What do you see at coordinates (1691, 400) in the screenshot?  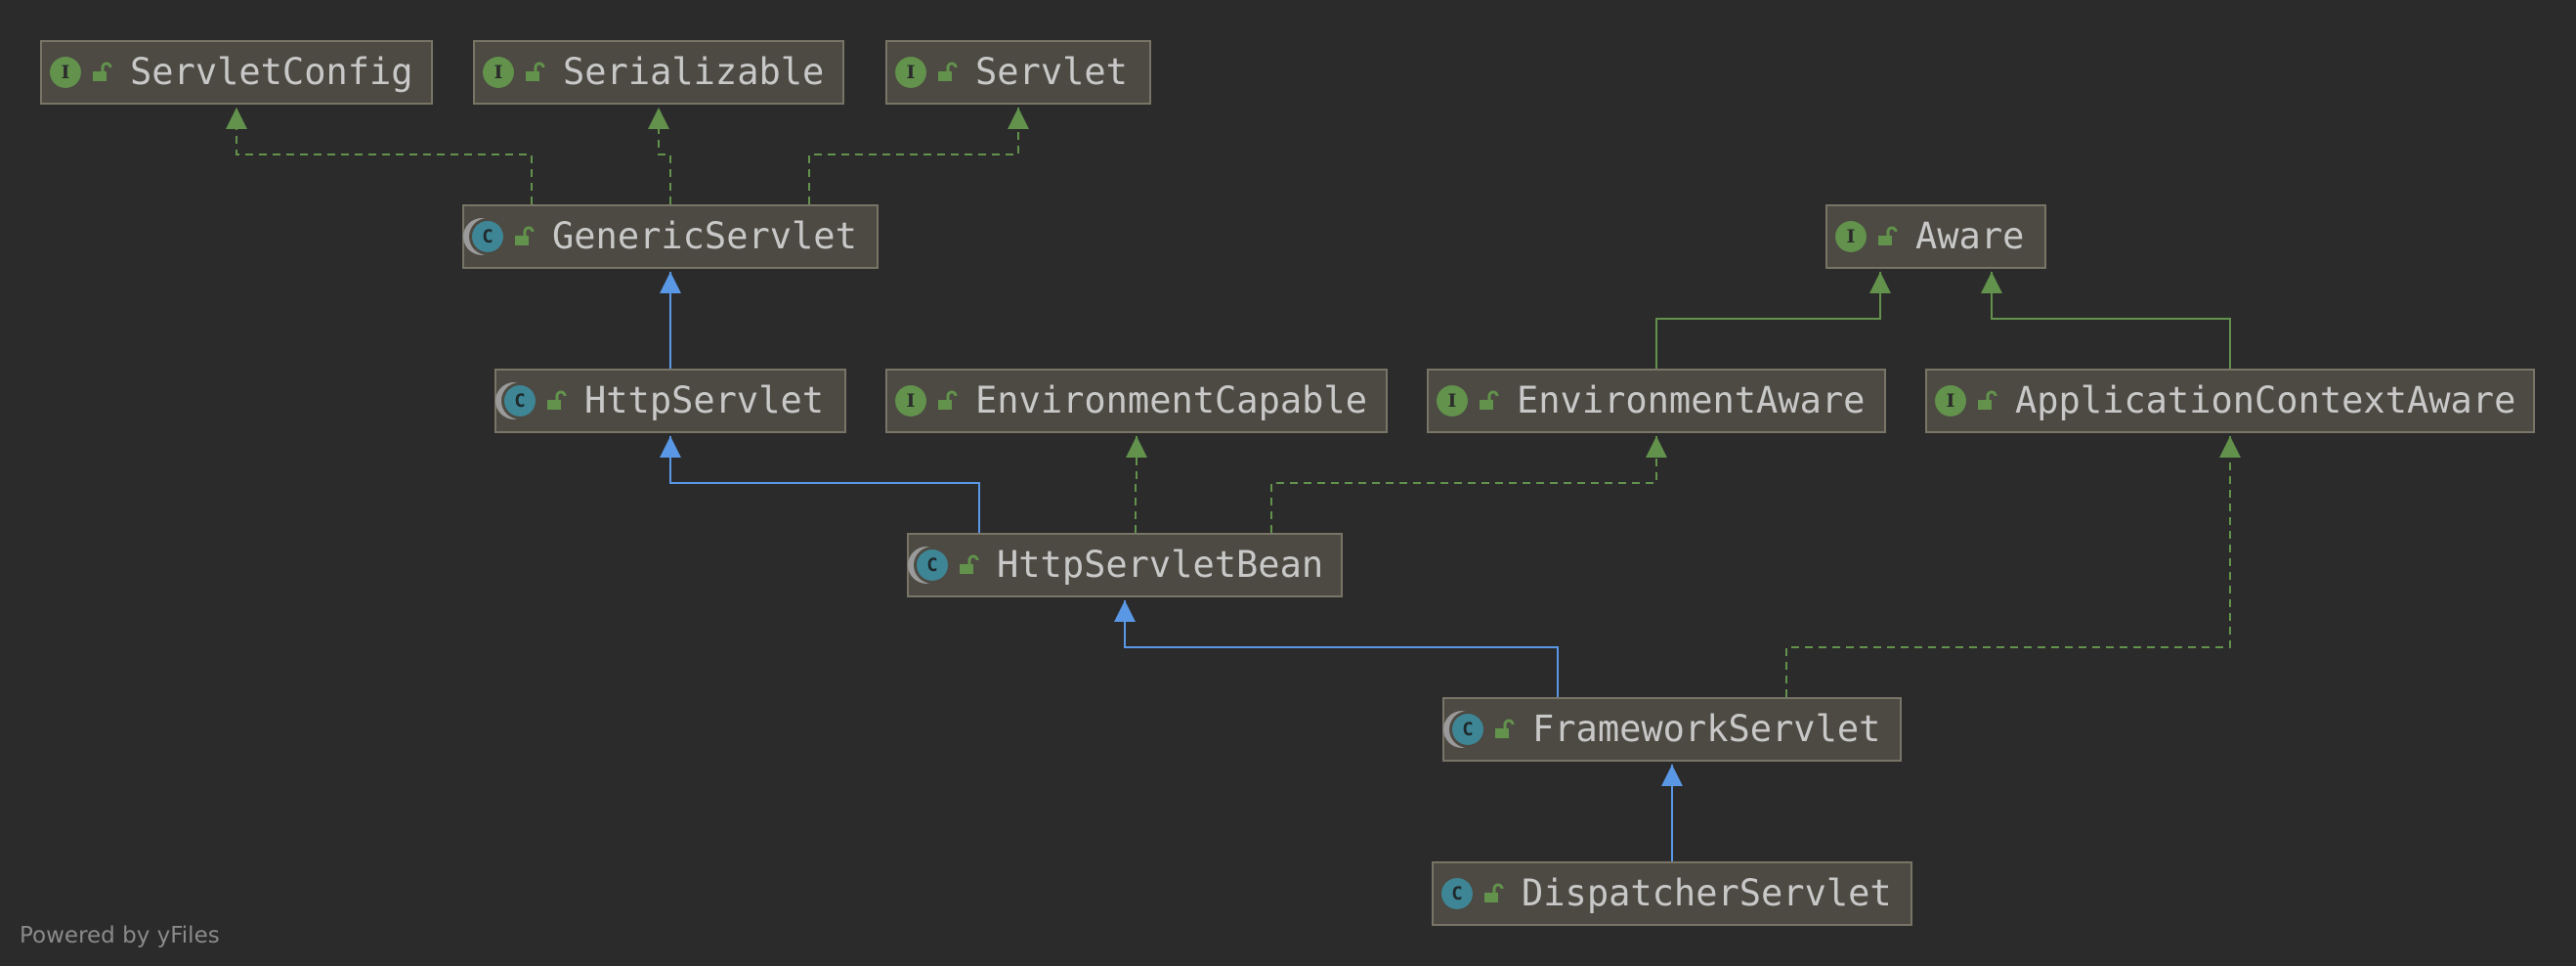 I see `node-label: EnvironmentAware` at bounding box center [1691, 400].